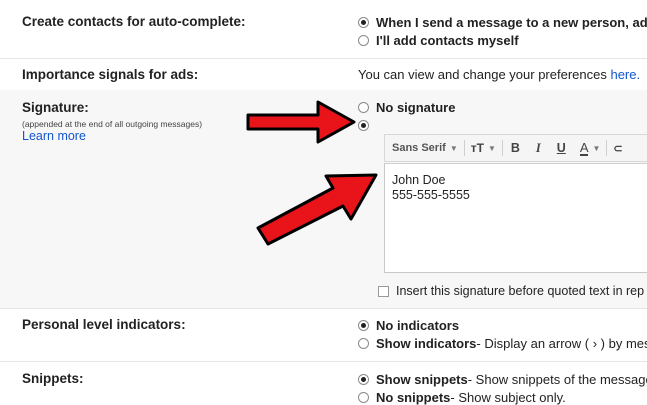 The height and width of the screenshot is (405, 647). Describe the element at coordinates (367, 125) in the screenshot. I see `radio-option-custom-signature` at that location.